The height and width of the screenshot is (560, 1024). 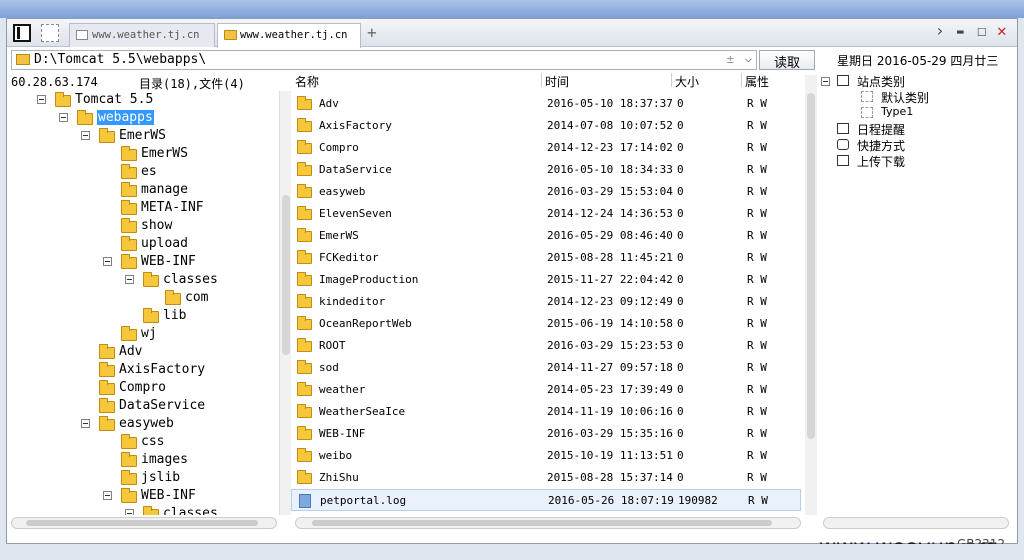 I want to click on file-row: kindeditor 2014-12-23 09:12:49 0 R W, so click(x=546, y=302).